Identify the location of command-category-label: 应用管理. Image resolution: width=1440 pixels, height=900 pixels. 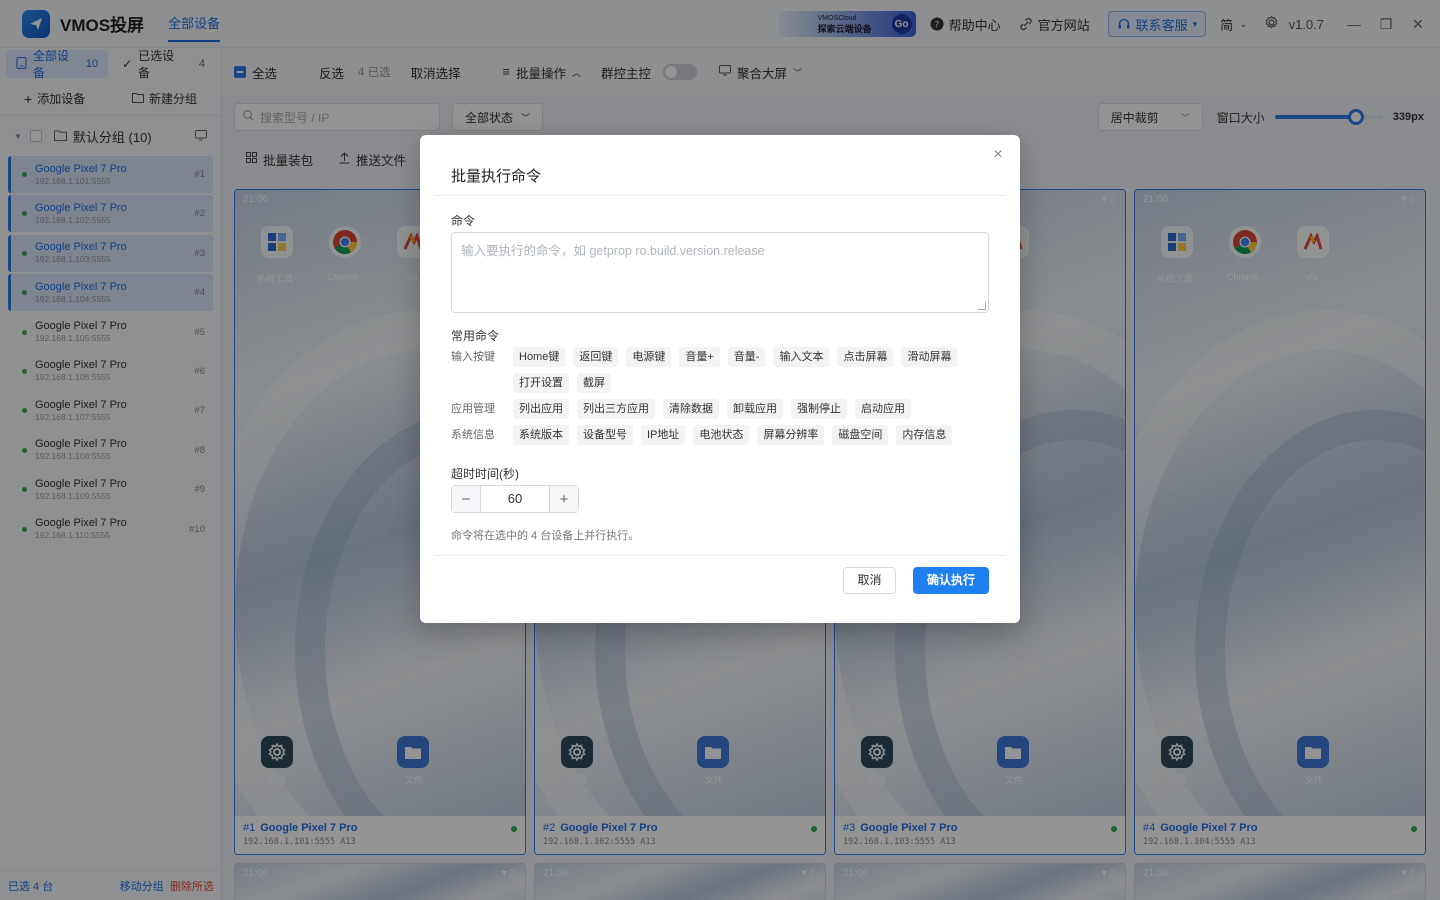
(473, 409).